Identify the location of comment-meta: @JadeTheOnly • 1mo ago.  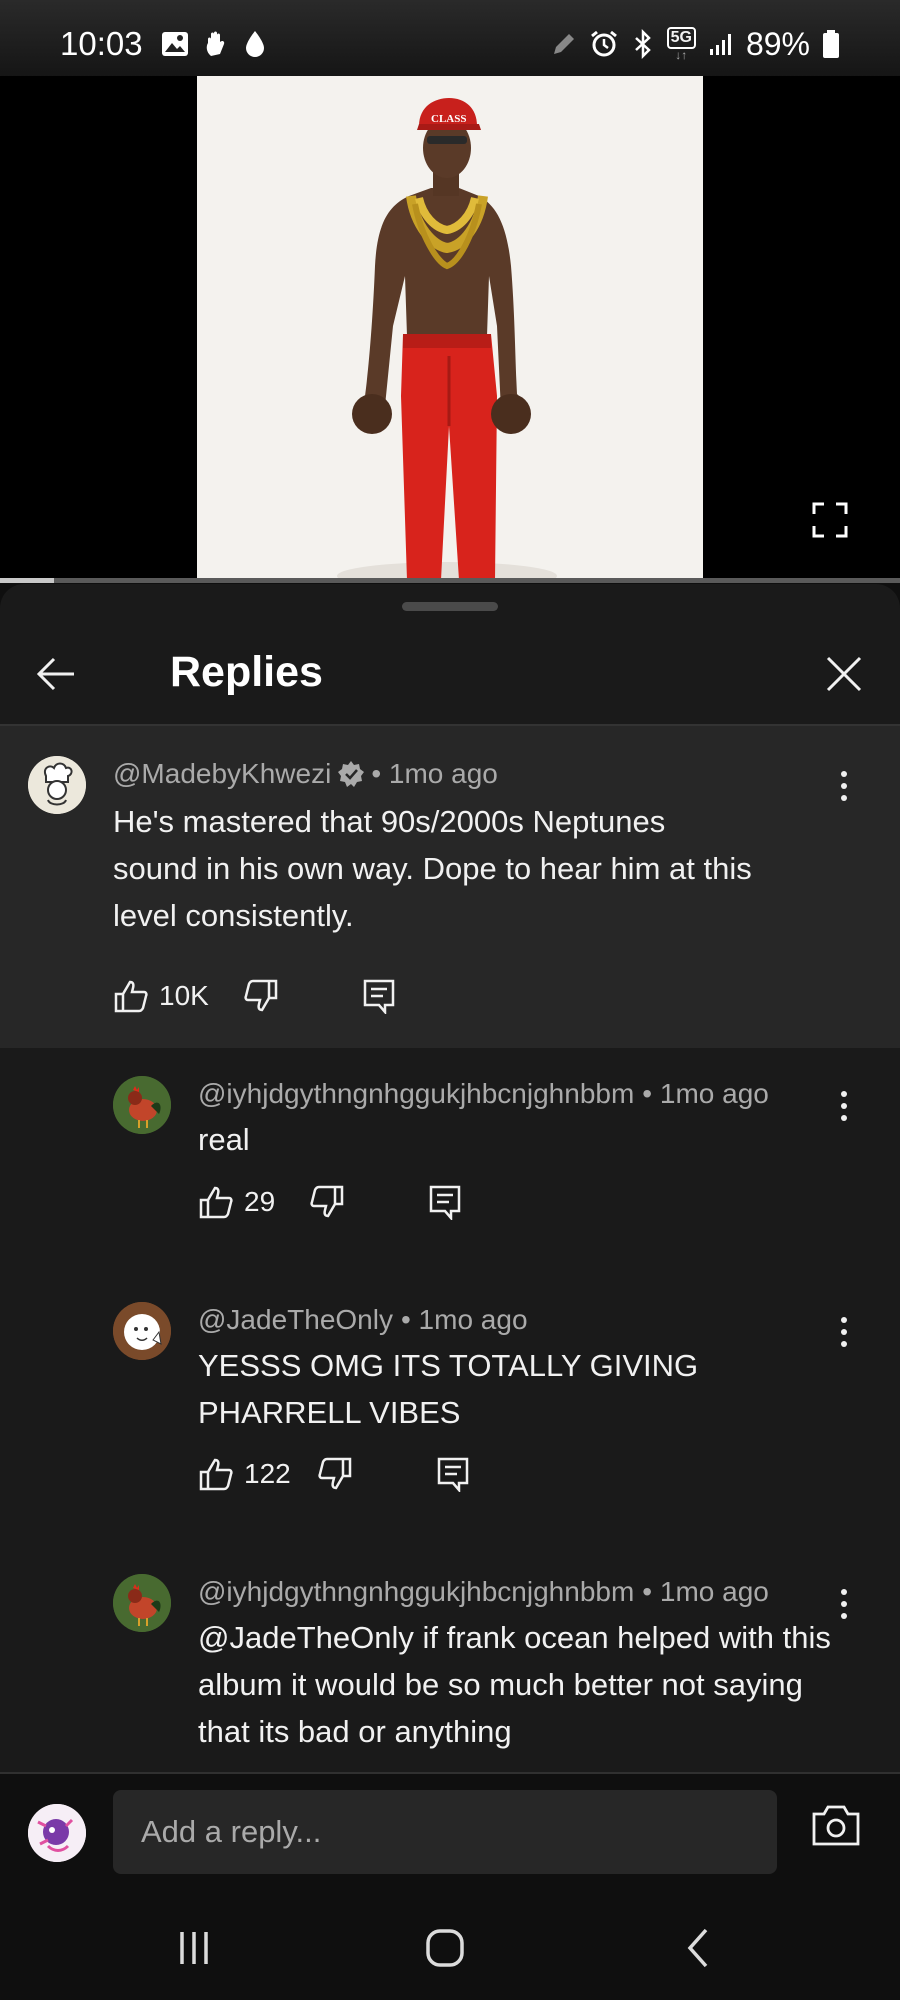
(363, 1320).